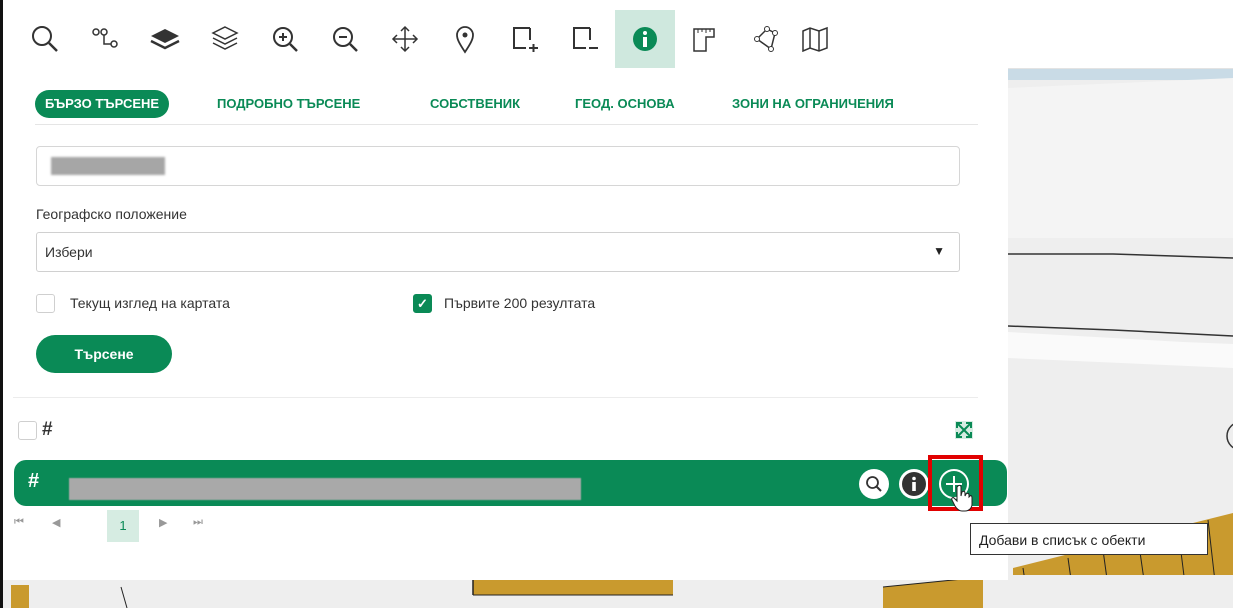  I want to click on tooltip-add-to-list: Добави в списък с обекти, so click(1089, 539).